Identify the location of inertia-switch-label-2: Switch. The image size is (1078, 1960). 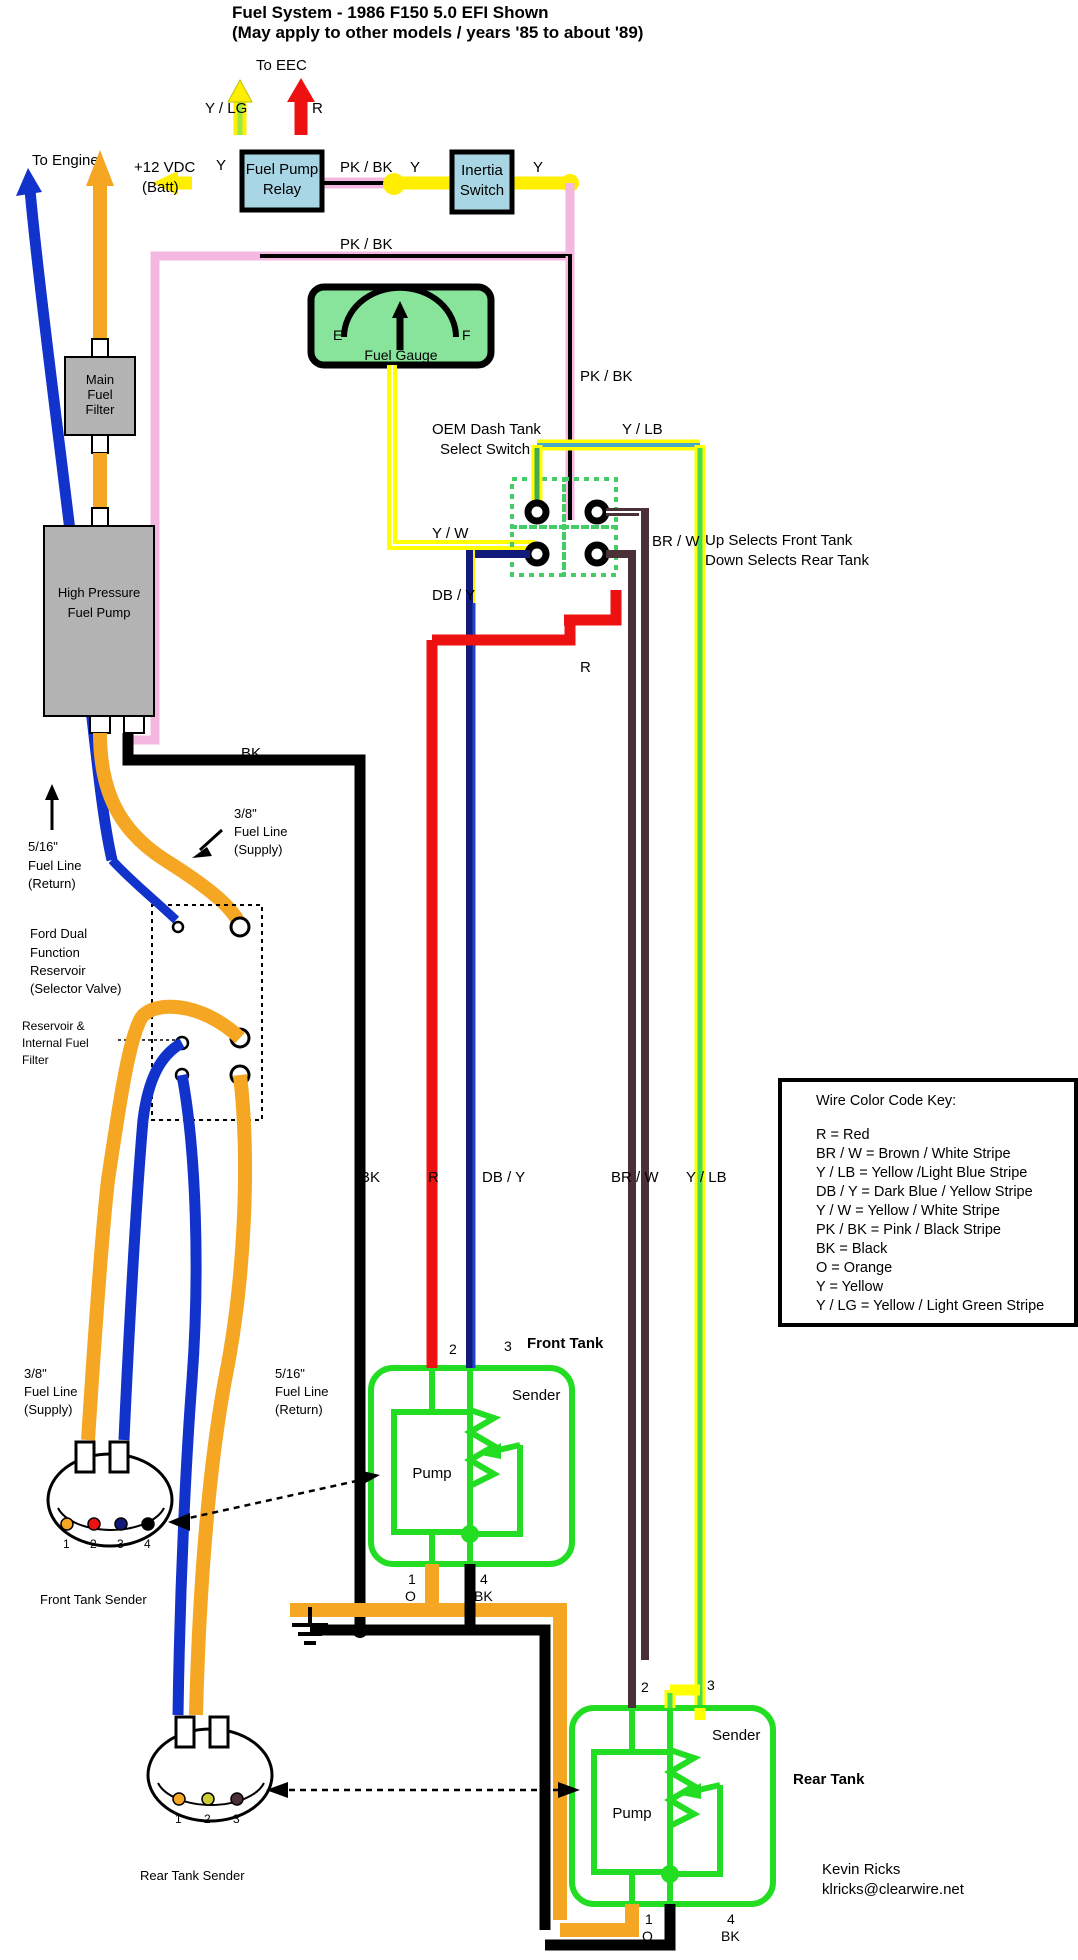
(482, 190).